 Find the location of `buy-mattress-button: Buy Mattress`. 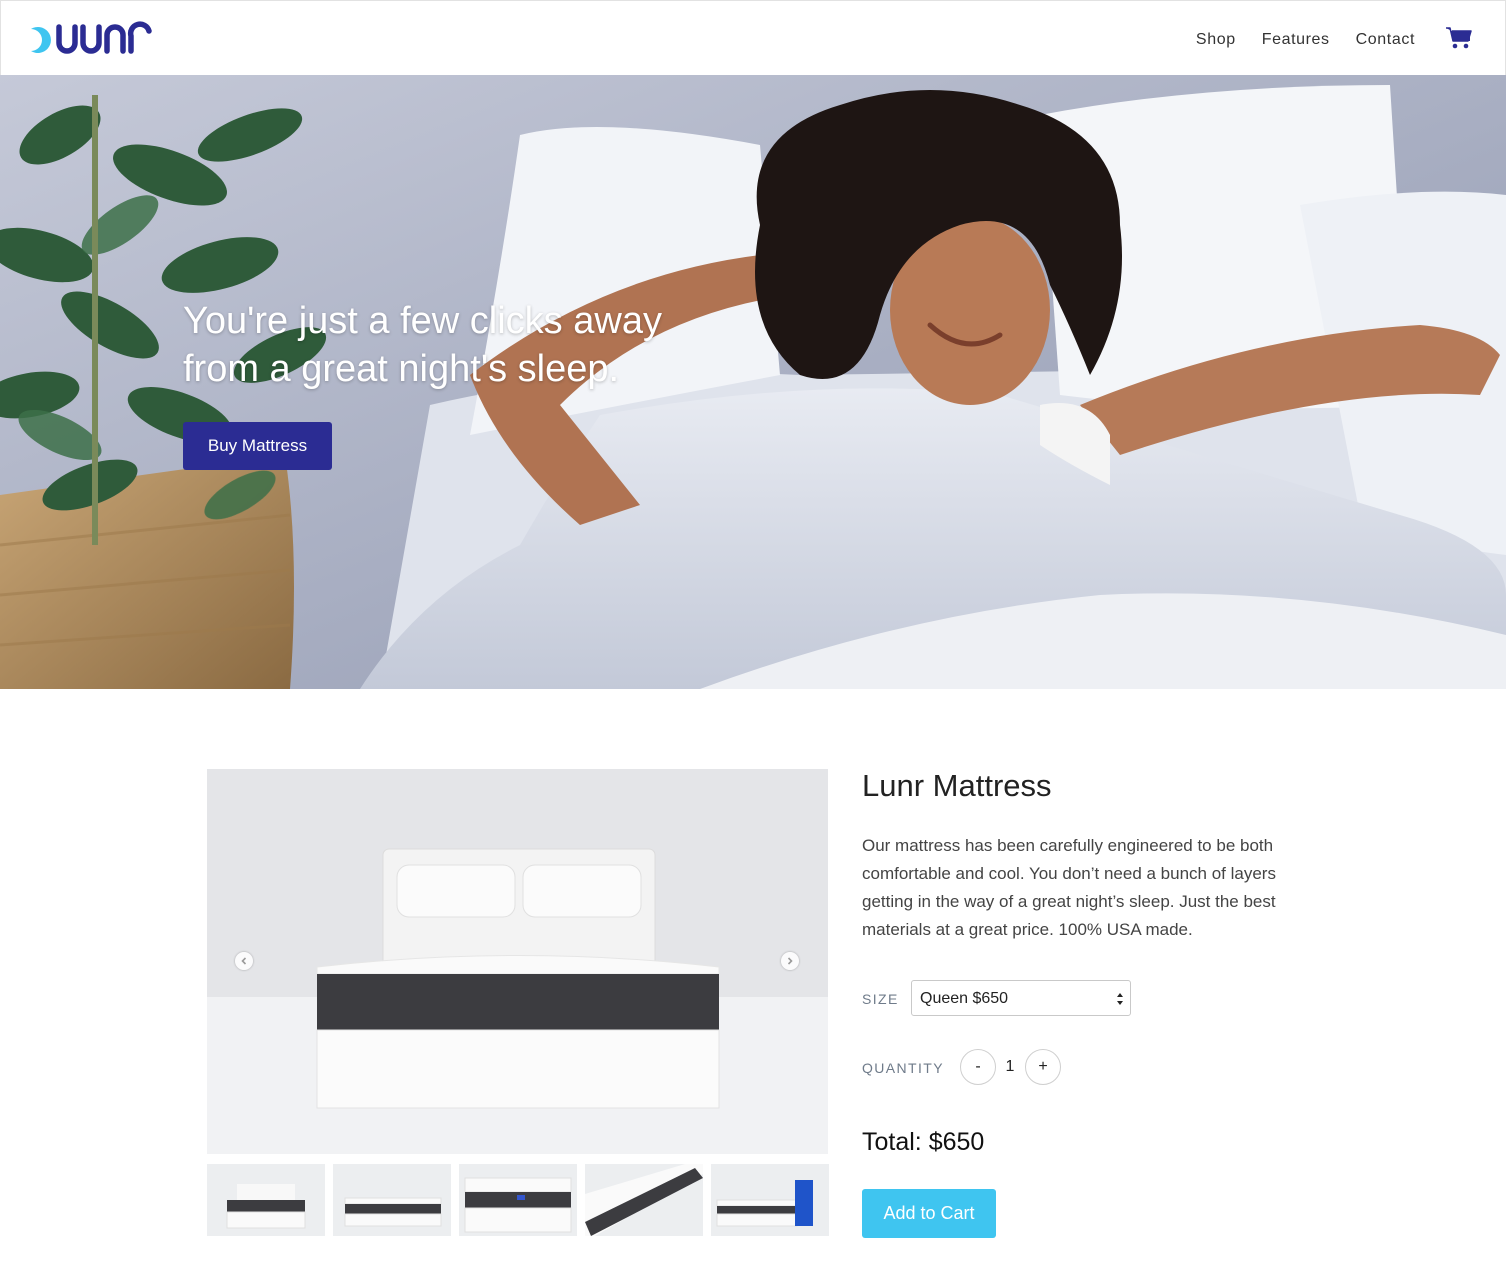

buy-mattress-button: Buy Mattress is located at coordinates (257, 446).